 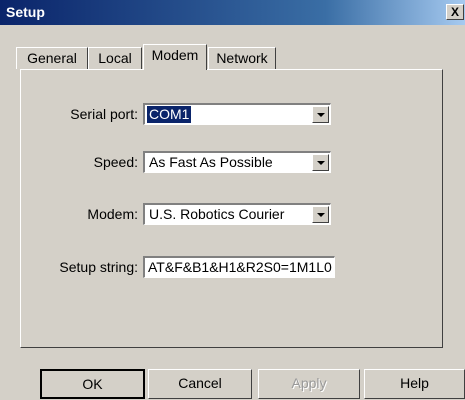 I want to click on help-button: Help, so click(x=414, y=384).